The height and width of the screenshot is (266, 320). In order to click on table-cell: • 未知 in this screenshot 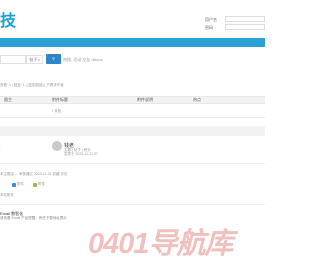, I will do `click(56, 111)`.